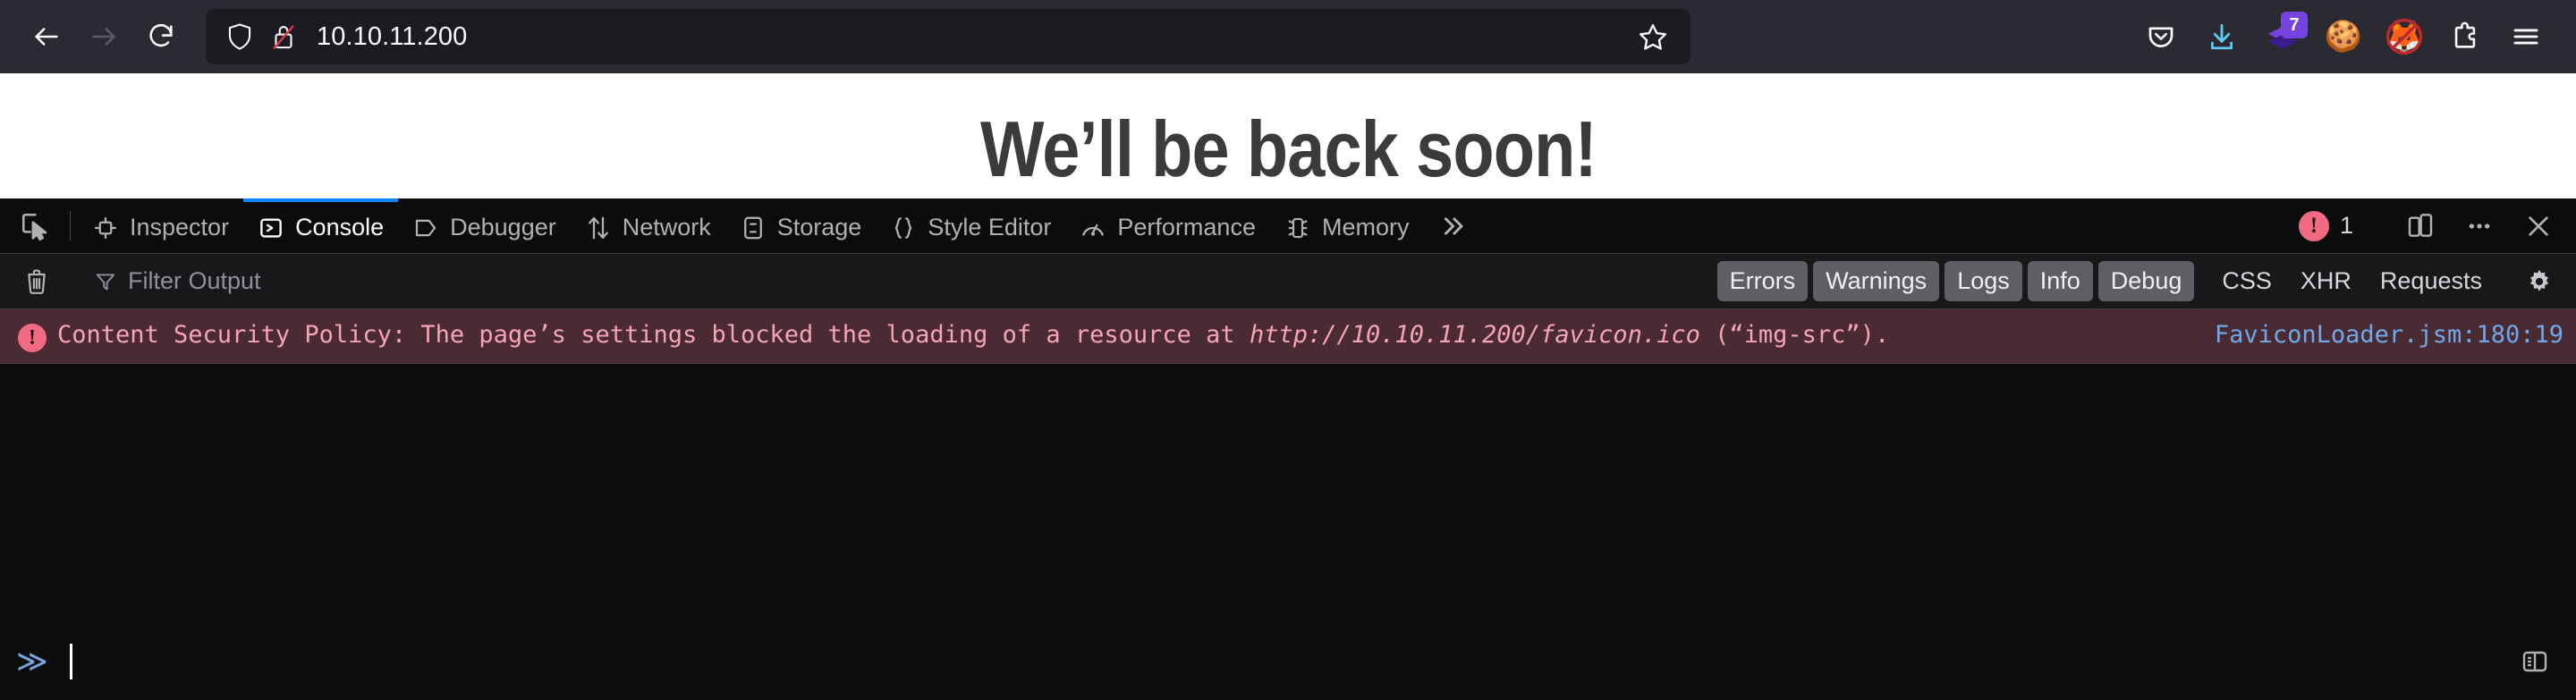 This screenshot has height=700, width=2576. Describe the element at coordinates (666, 227) in the screenshot. I see `tab-label: Network` at that location.